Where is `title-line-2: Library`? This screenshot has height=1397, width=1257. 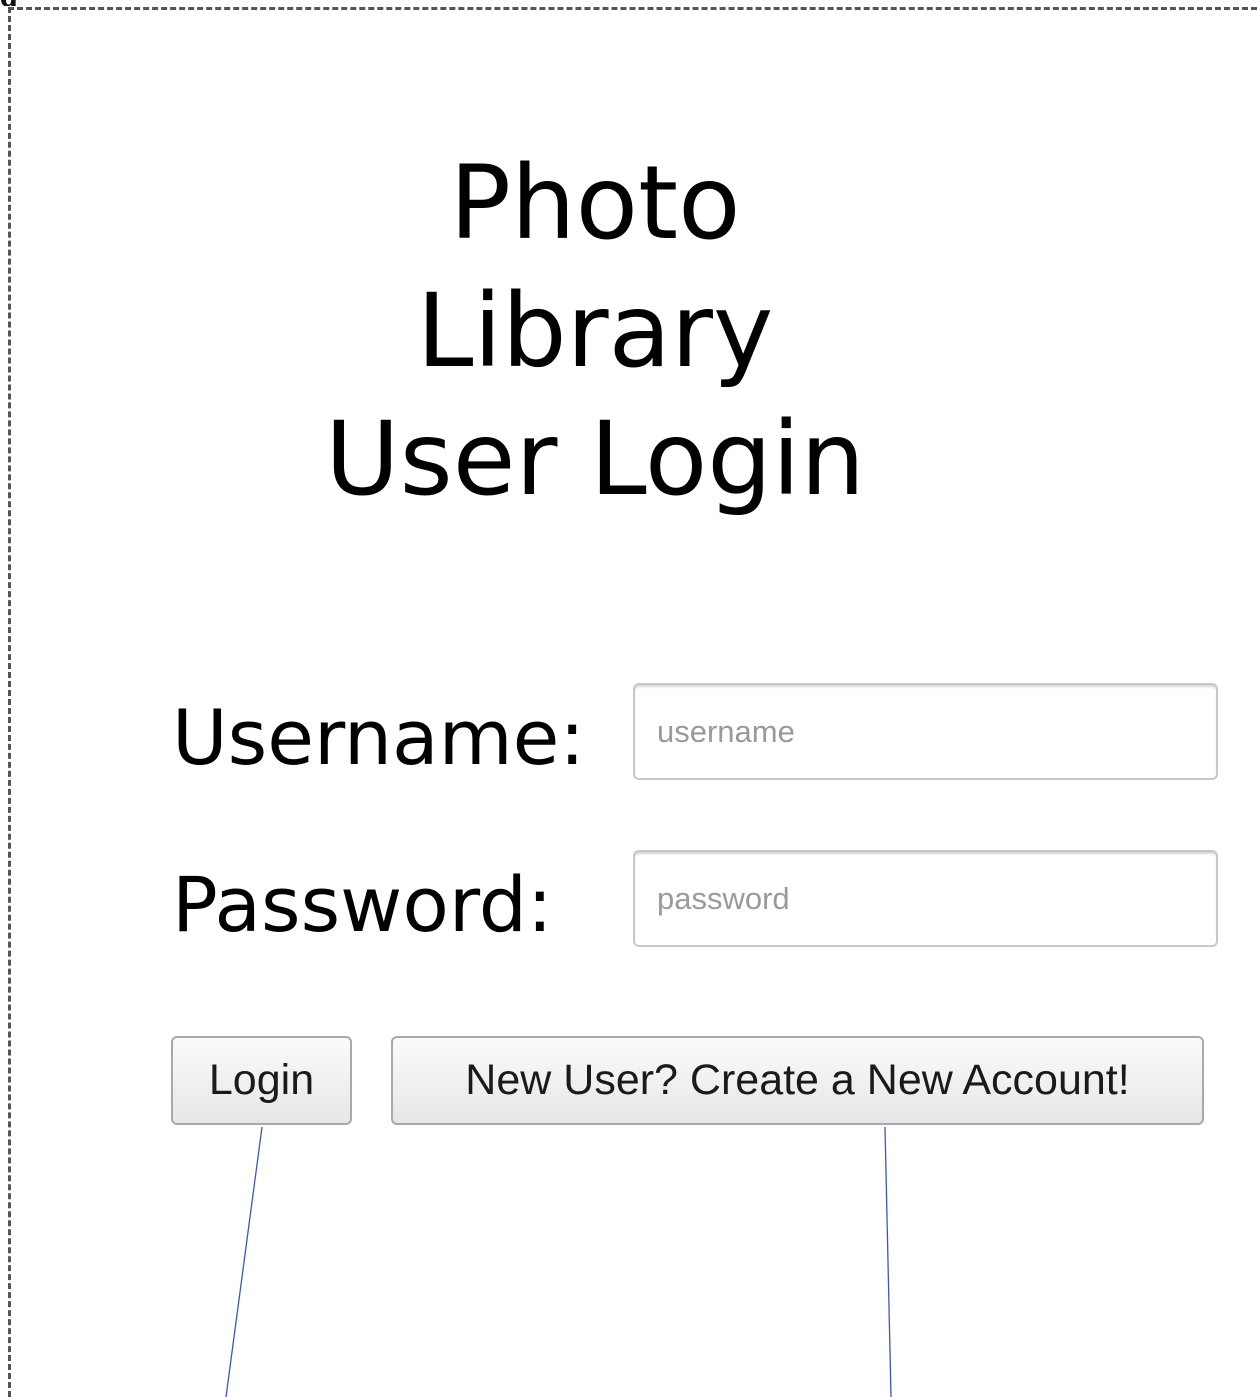
title-line-2: Library is located at coordinates (595, 331).